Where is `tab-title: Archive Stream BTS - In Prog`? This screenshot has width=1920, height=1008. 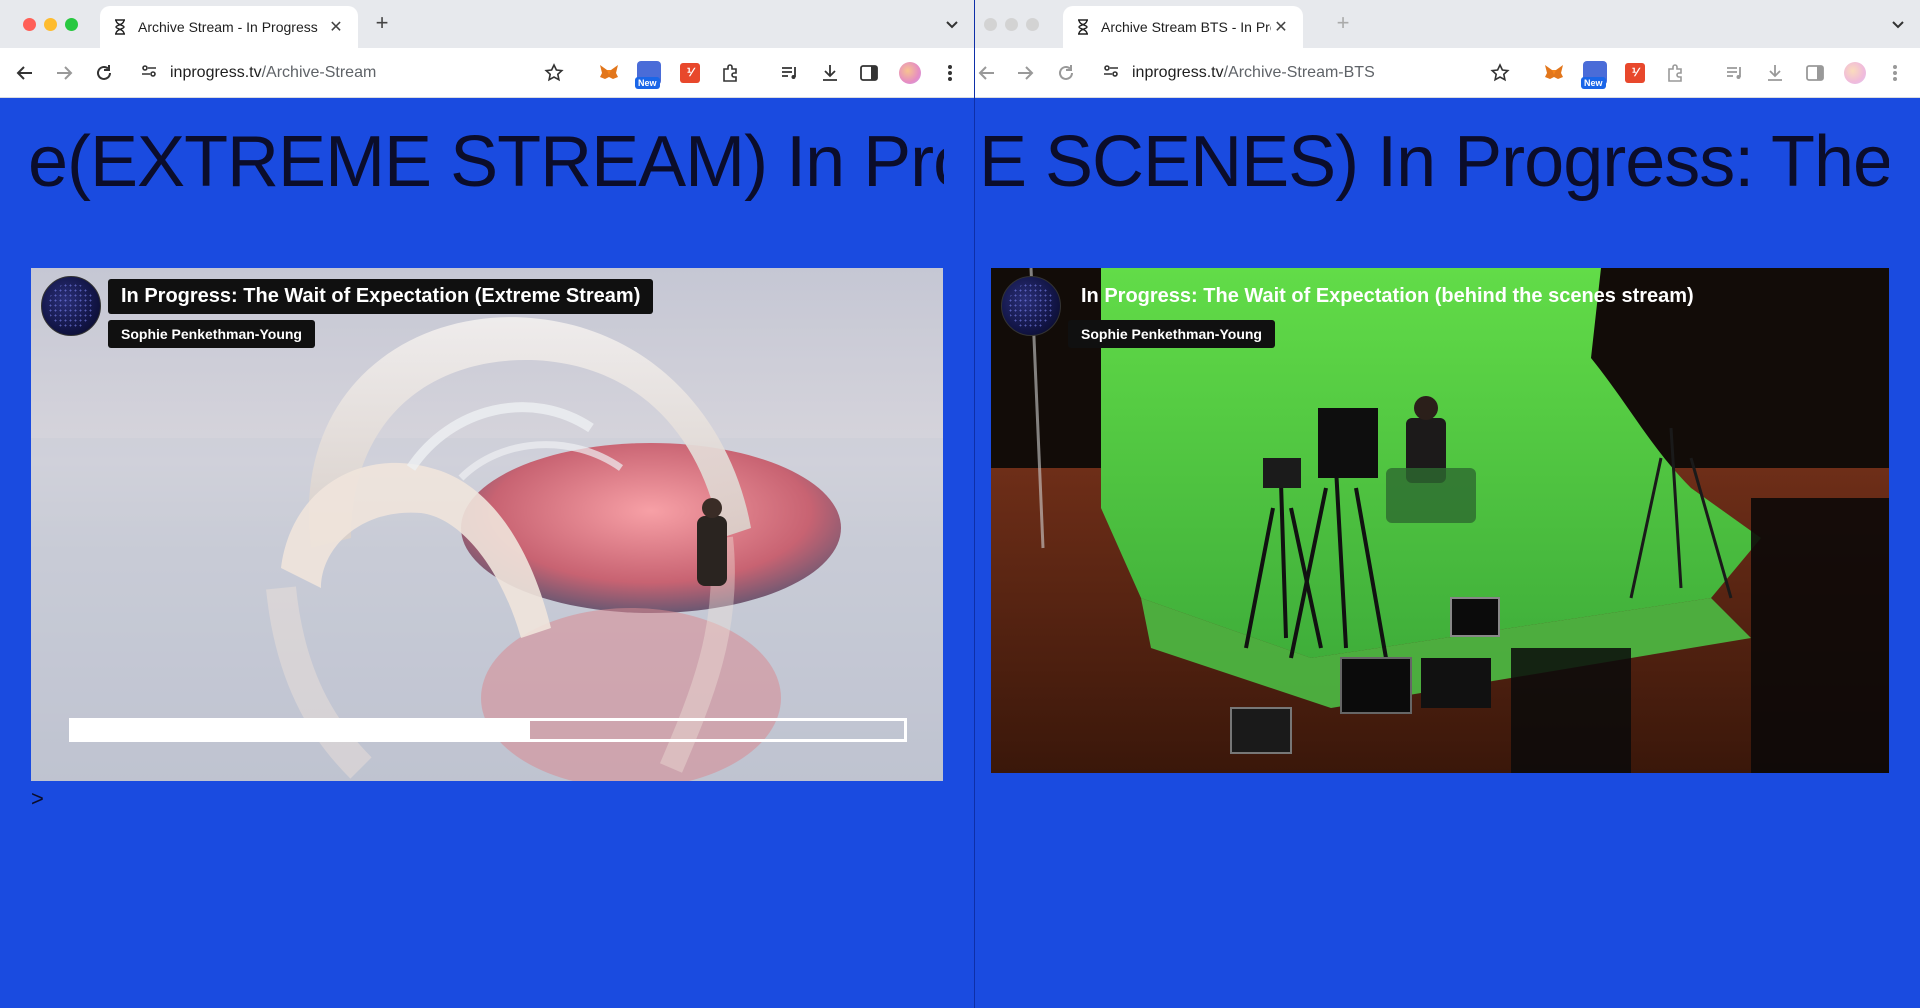 tab-title: Archive Stream BTS - In Prog is located at coordinates (1186, 27).